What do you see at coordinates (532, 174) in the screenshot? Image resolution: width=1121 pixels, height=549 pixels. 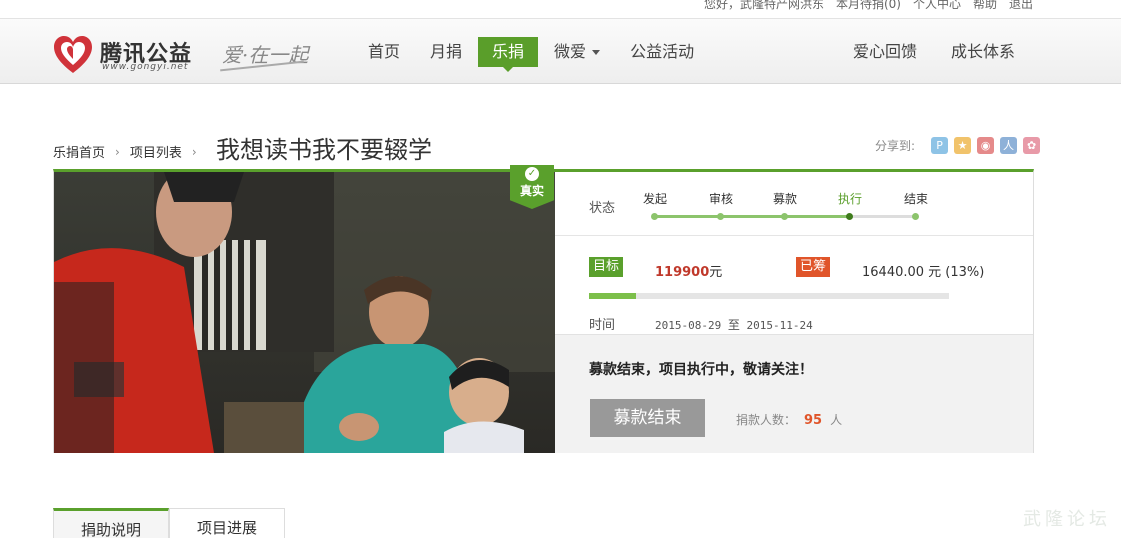 I see `check-icon: ✓` at bounding box center [532, 174].